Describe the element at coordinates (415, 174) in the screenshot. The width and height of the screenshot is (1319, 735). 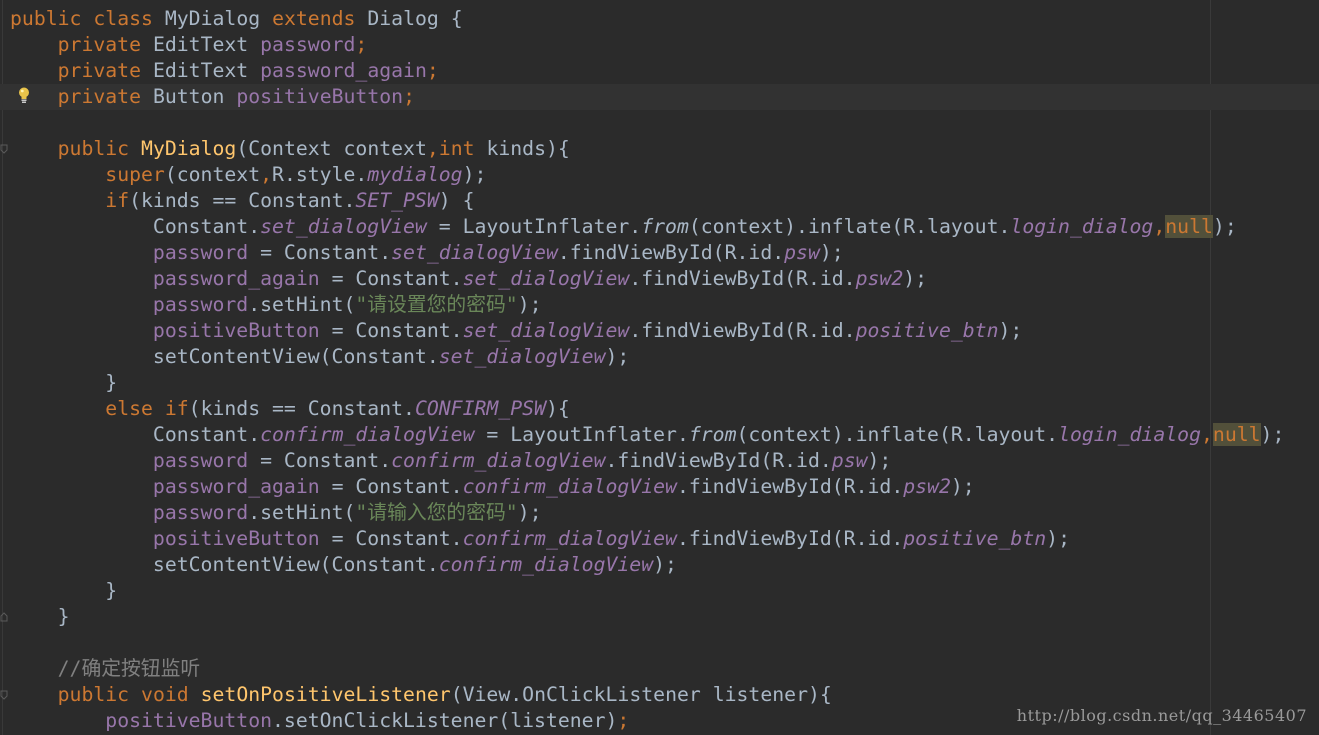
I see `static-field: mydialog` at that location.